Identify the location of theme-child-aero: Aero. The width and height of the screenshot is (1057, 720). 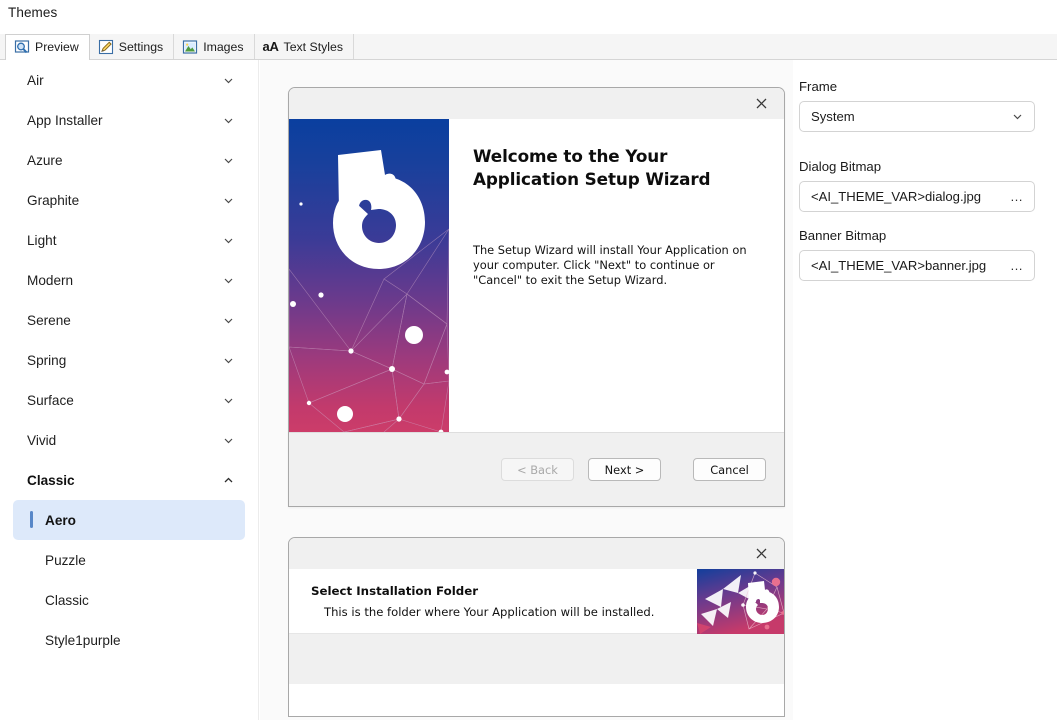
(129, 520).